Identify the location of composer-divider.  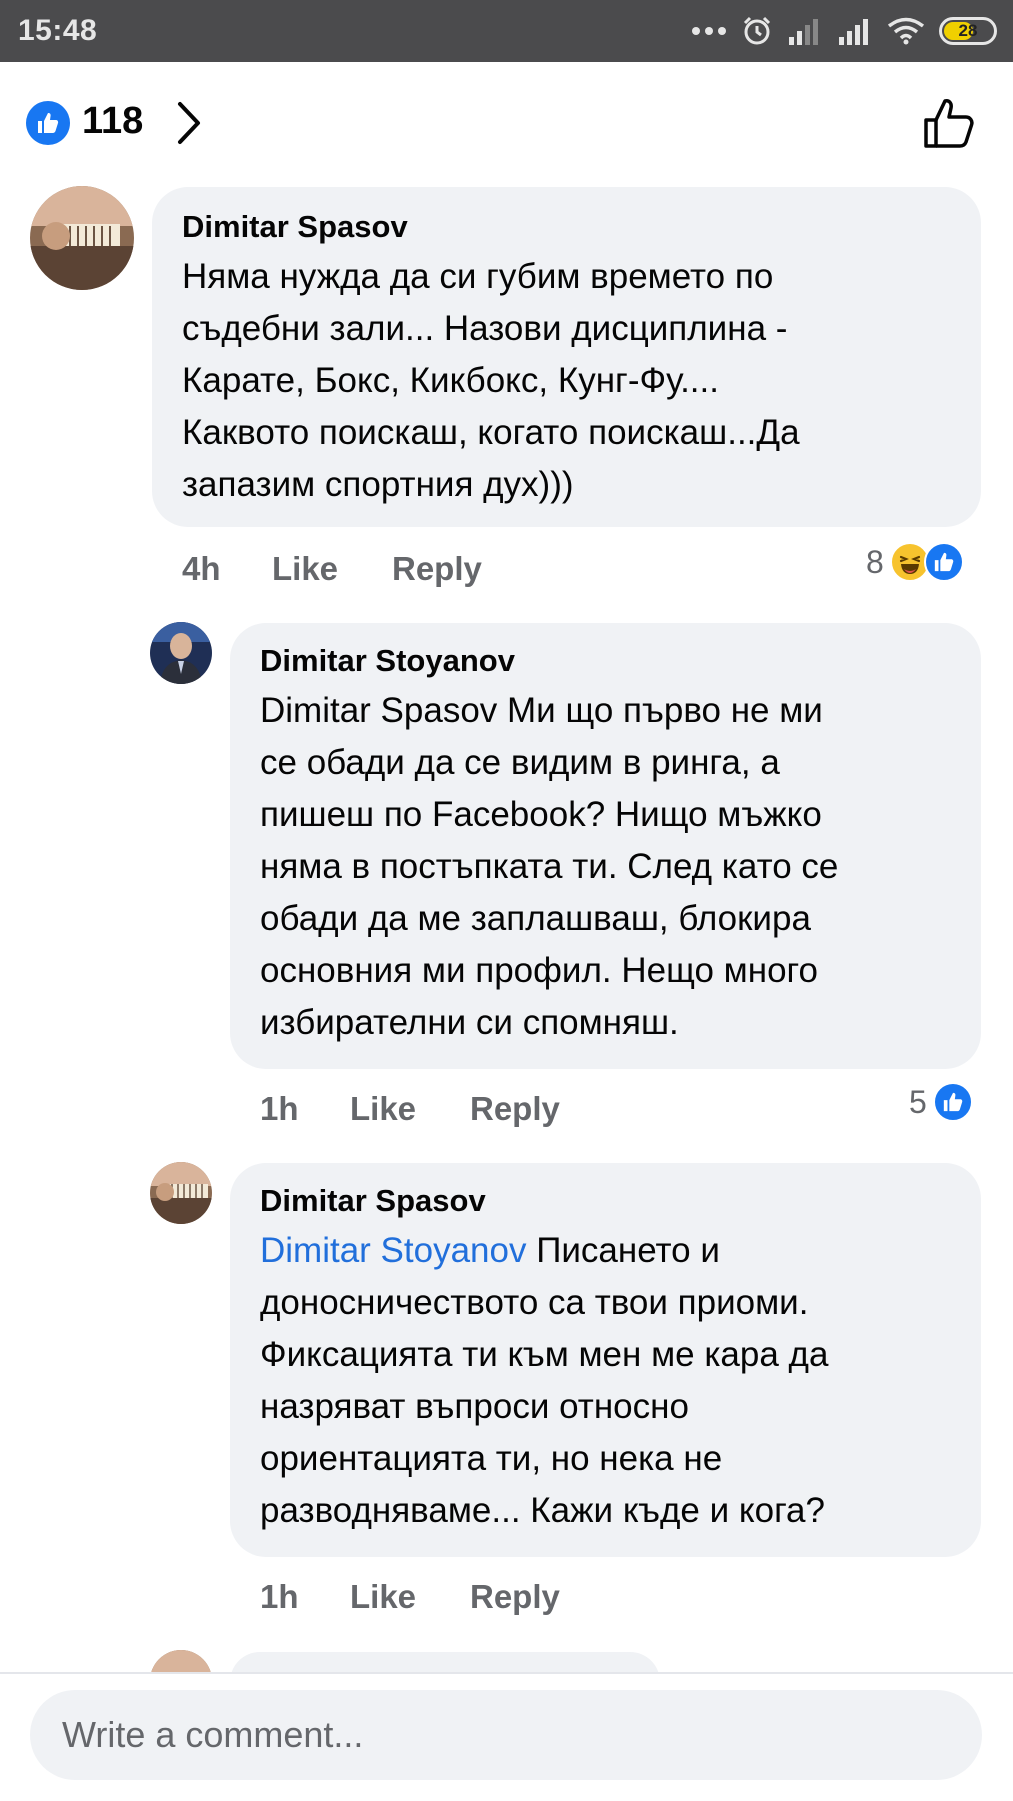
(506, 1673).